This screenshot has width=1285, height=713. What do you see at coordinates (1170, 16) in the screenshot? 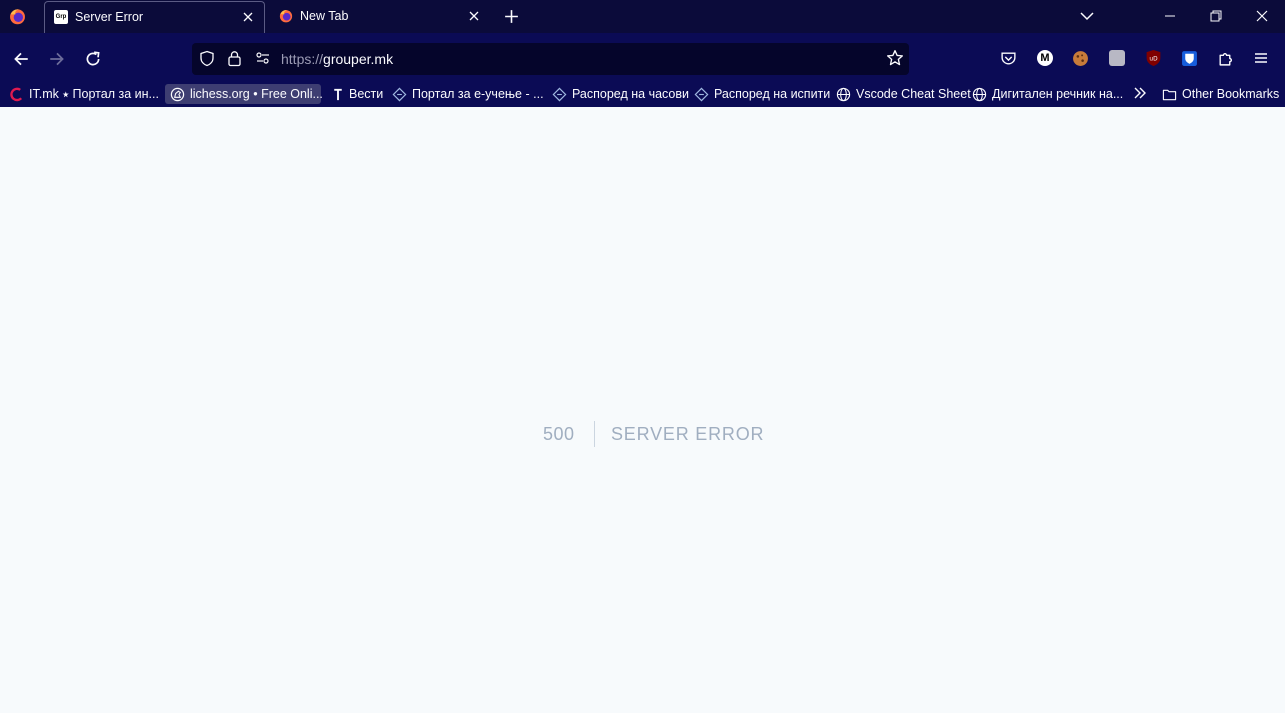
I see `minimize-icon` at bounding box center [1170, 16].